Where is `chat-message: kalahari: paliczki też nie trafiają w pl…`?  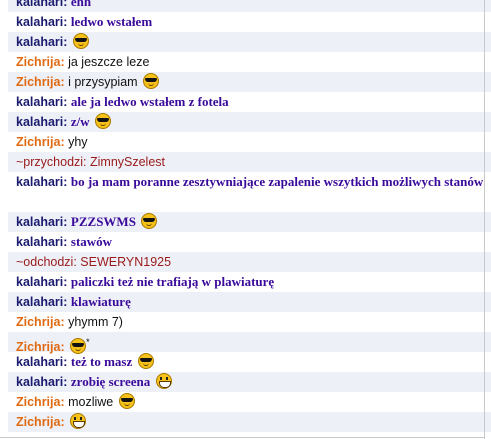 chat-message: kalahari: paliczki też nie trafiają w pl… is located at coordinates (249, 282).